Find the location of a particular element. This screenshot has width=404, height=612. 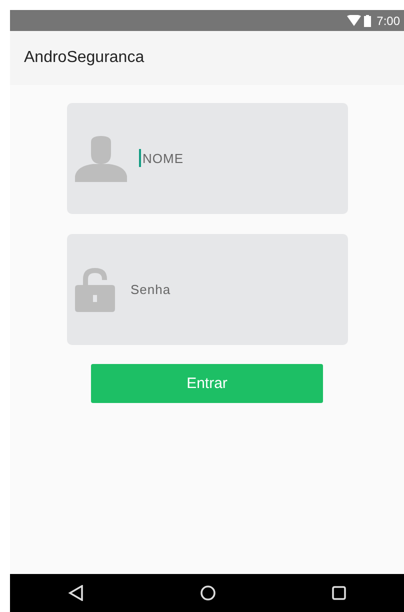

battery-icon is located at coordinates (367, 20).